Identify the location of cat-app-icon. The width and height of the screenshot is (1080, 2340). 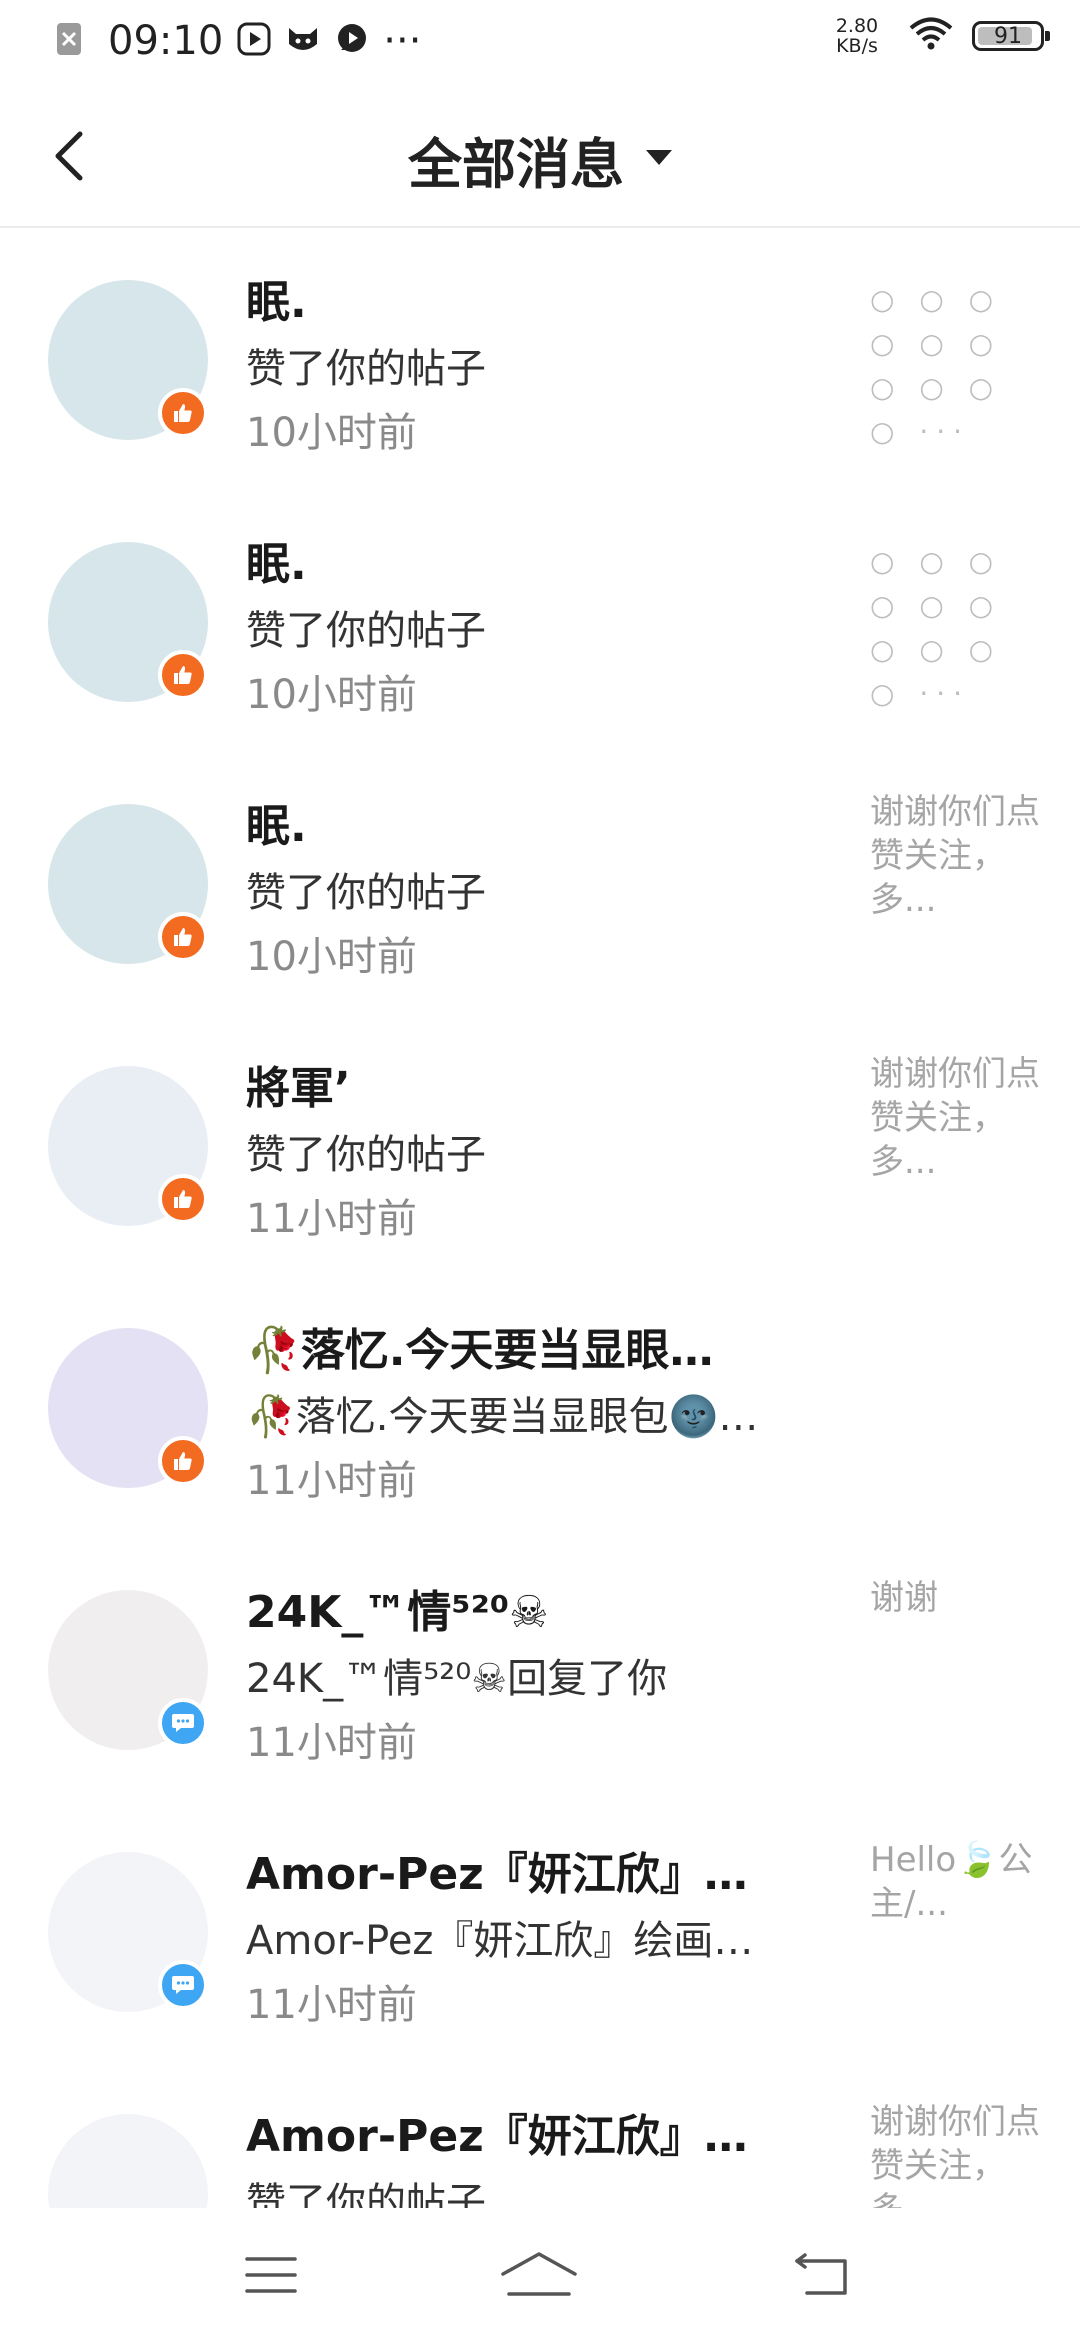
(303, 41).